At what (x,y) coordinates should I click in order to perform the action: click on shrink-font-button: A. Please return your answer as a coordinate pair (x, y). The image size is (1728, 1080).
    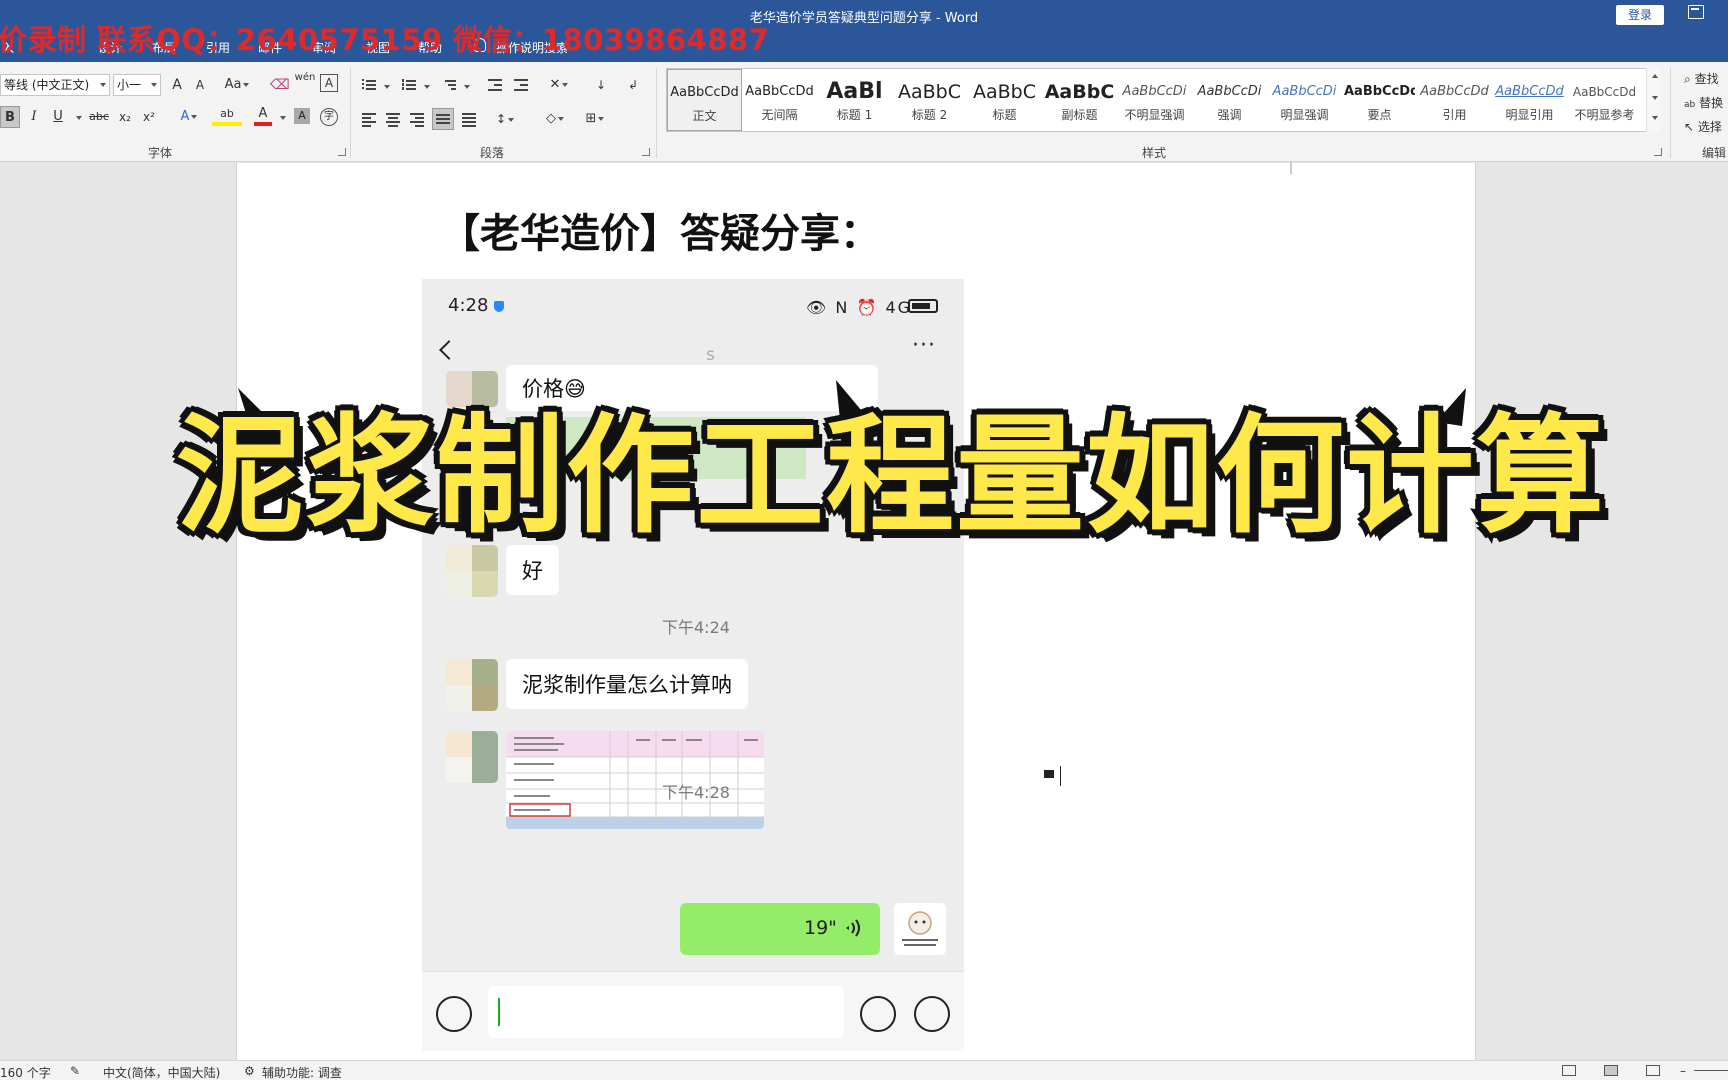
    Looking at the image, I should click on (200, 85).